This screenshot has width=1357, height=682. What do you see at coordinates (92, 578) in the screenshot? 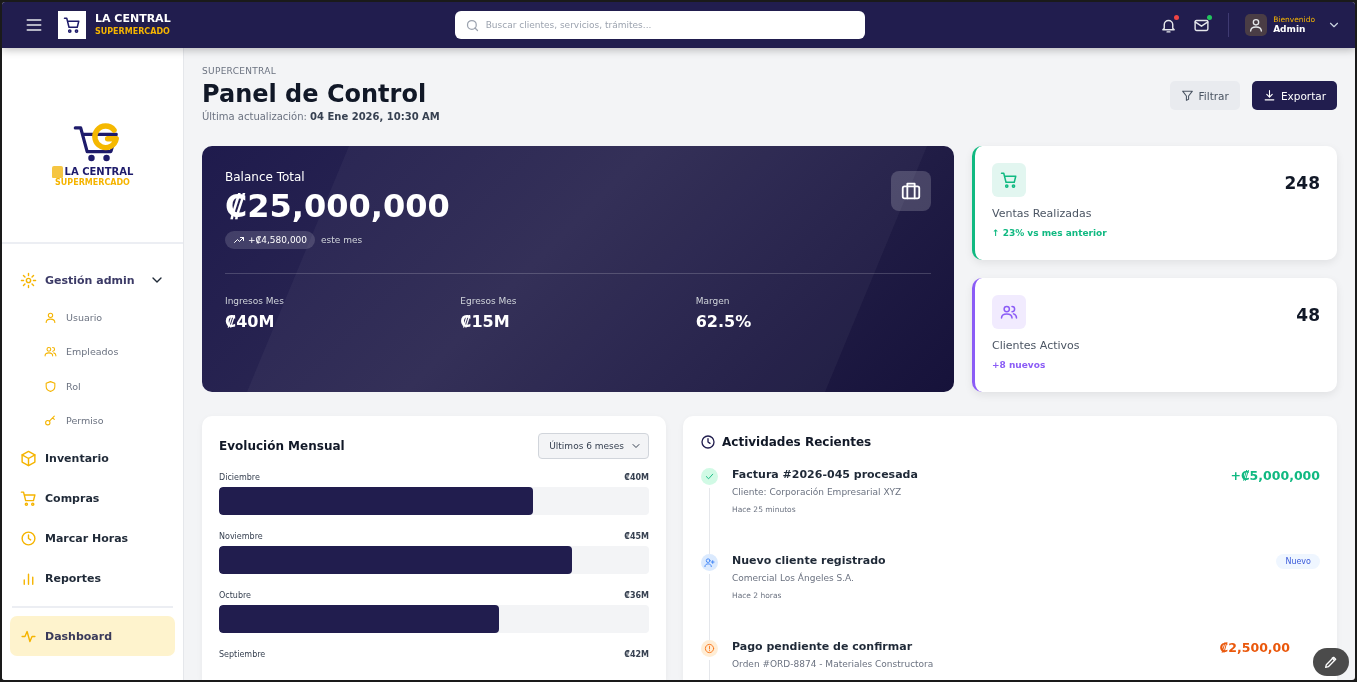
I see `sidebar-item: Reportes` at bounding box center [92, 578].